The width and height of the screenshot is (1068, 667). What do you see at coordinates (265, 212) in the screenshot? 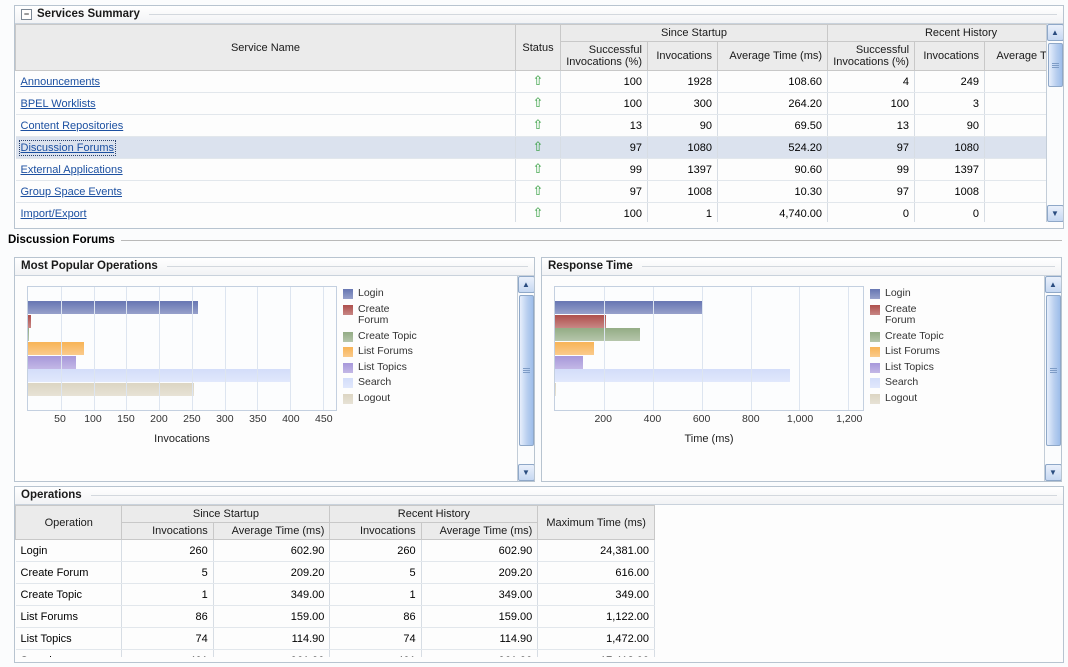
I see `cell-service-name: Import/Export` at bounding box center [265, 212].